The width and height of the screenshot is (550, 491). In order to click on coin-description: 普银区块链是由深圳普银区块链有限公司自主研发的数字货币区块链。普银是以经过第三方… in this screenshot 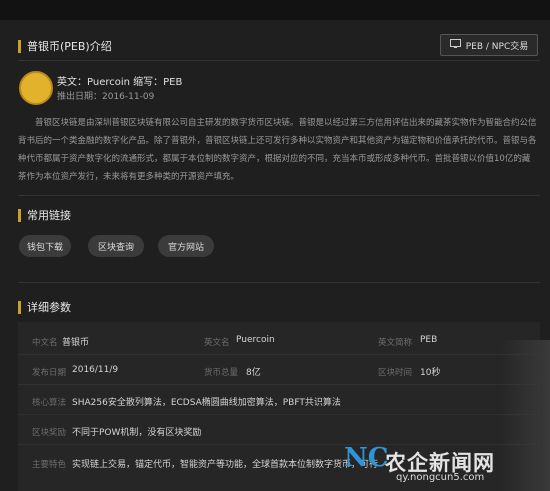, I will do `click(277, 150)`.